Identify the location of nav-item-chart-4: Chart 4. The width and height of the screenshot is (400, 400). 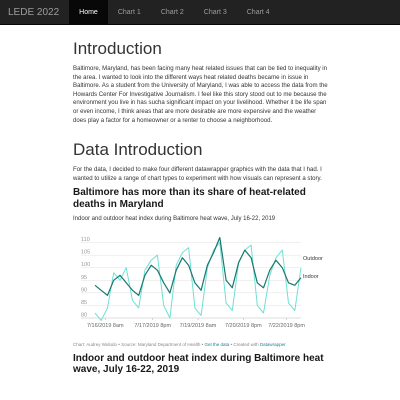
(258, 12).